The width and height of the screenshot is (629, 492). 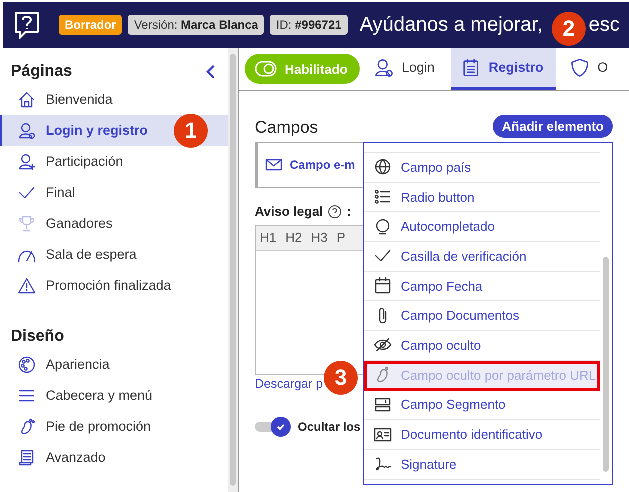 I want to click on item-label: Login y registro, so click(x=97, y=130).